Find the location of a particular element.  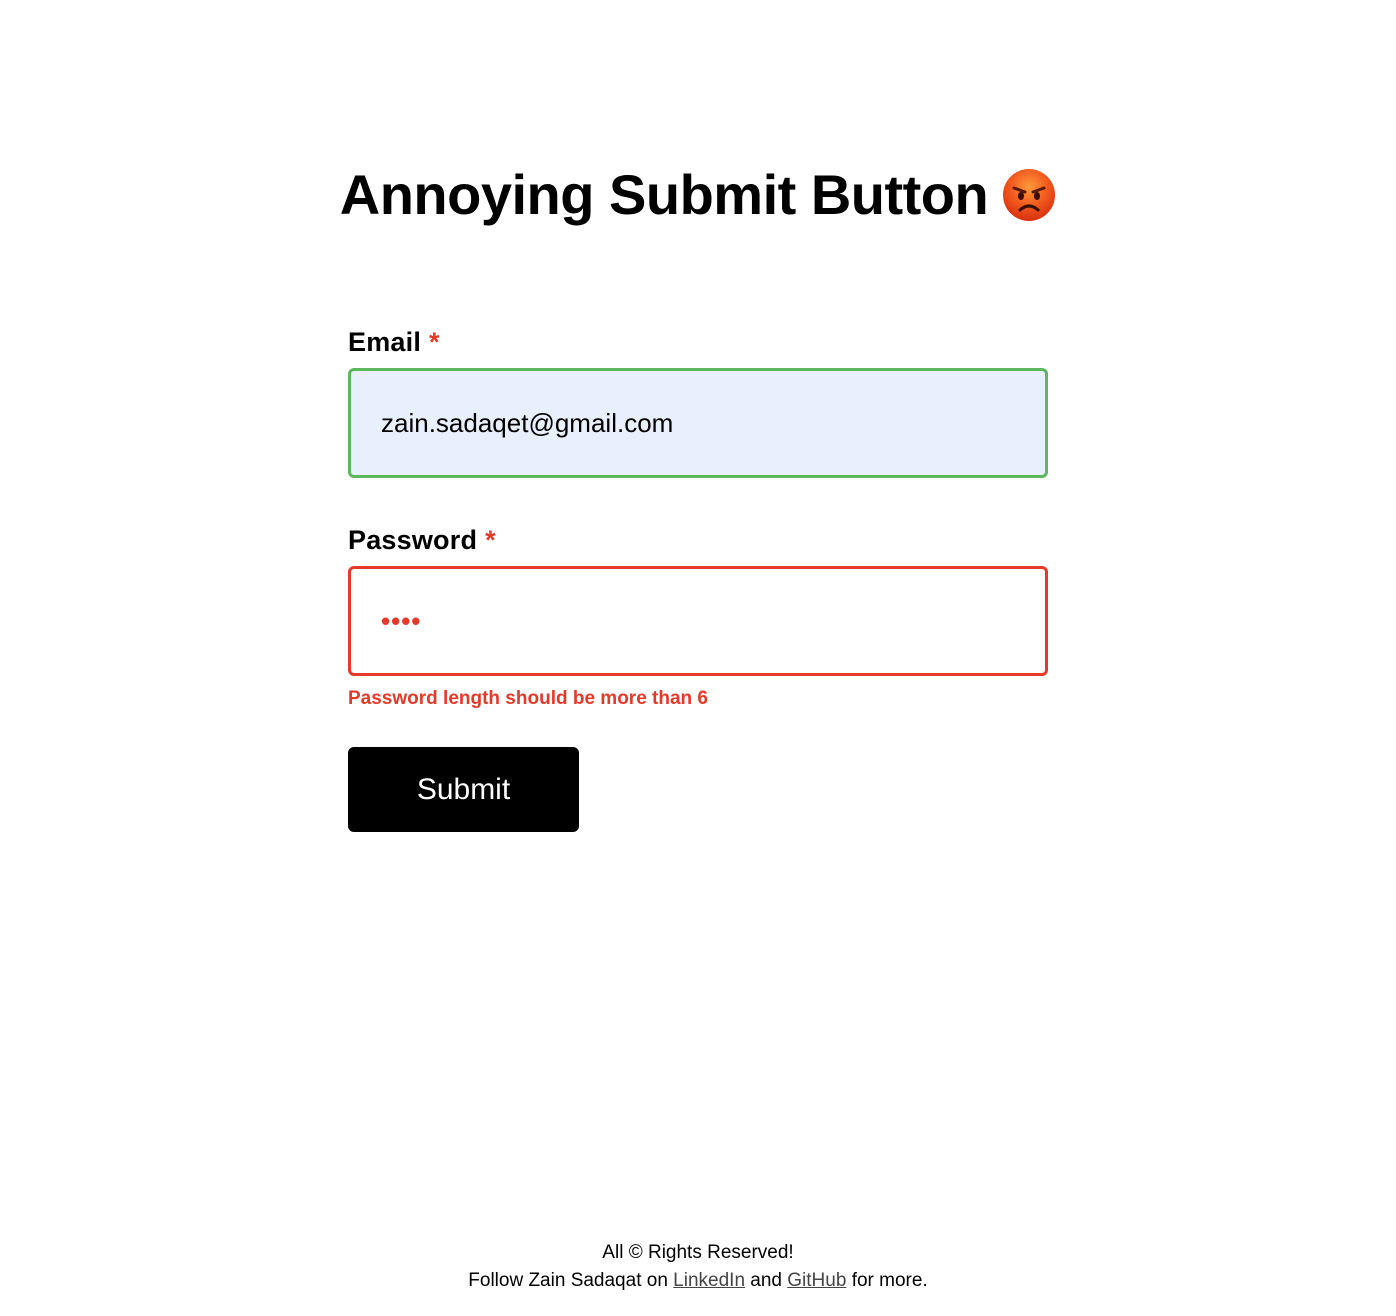

and-text: and is located at coordinates (766, 1280).